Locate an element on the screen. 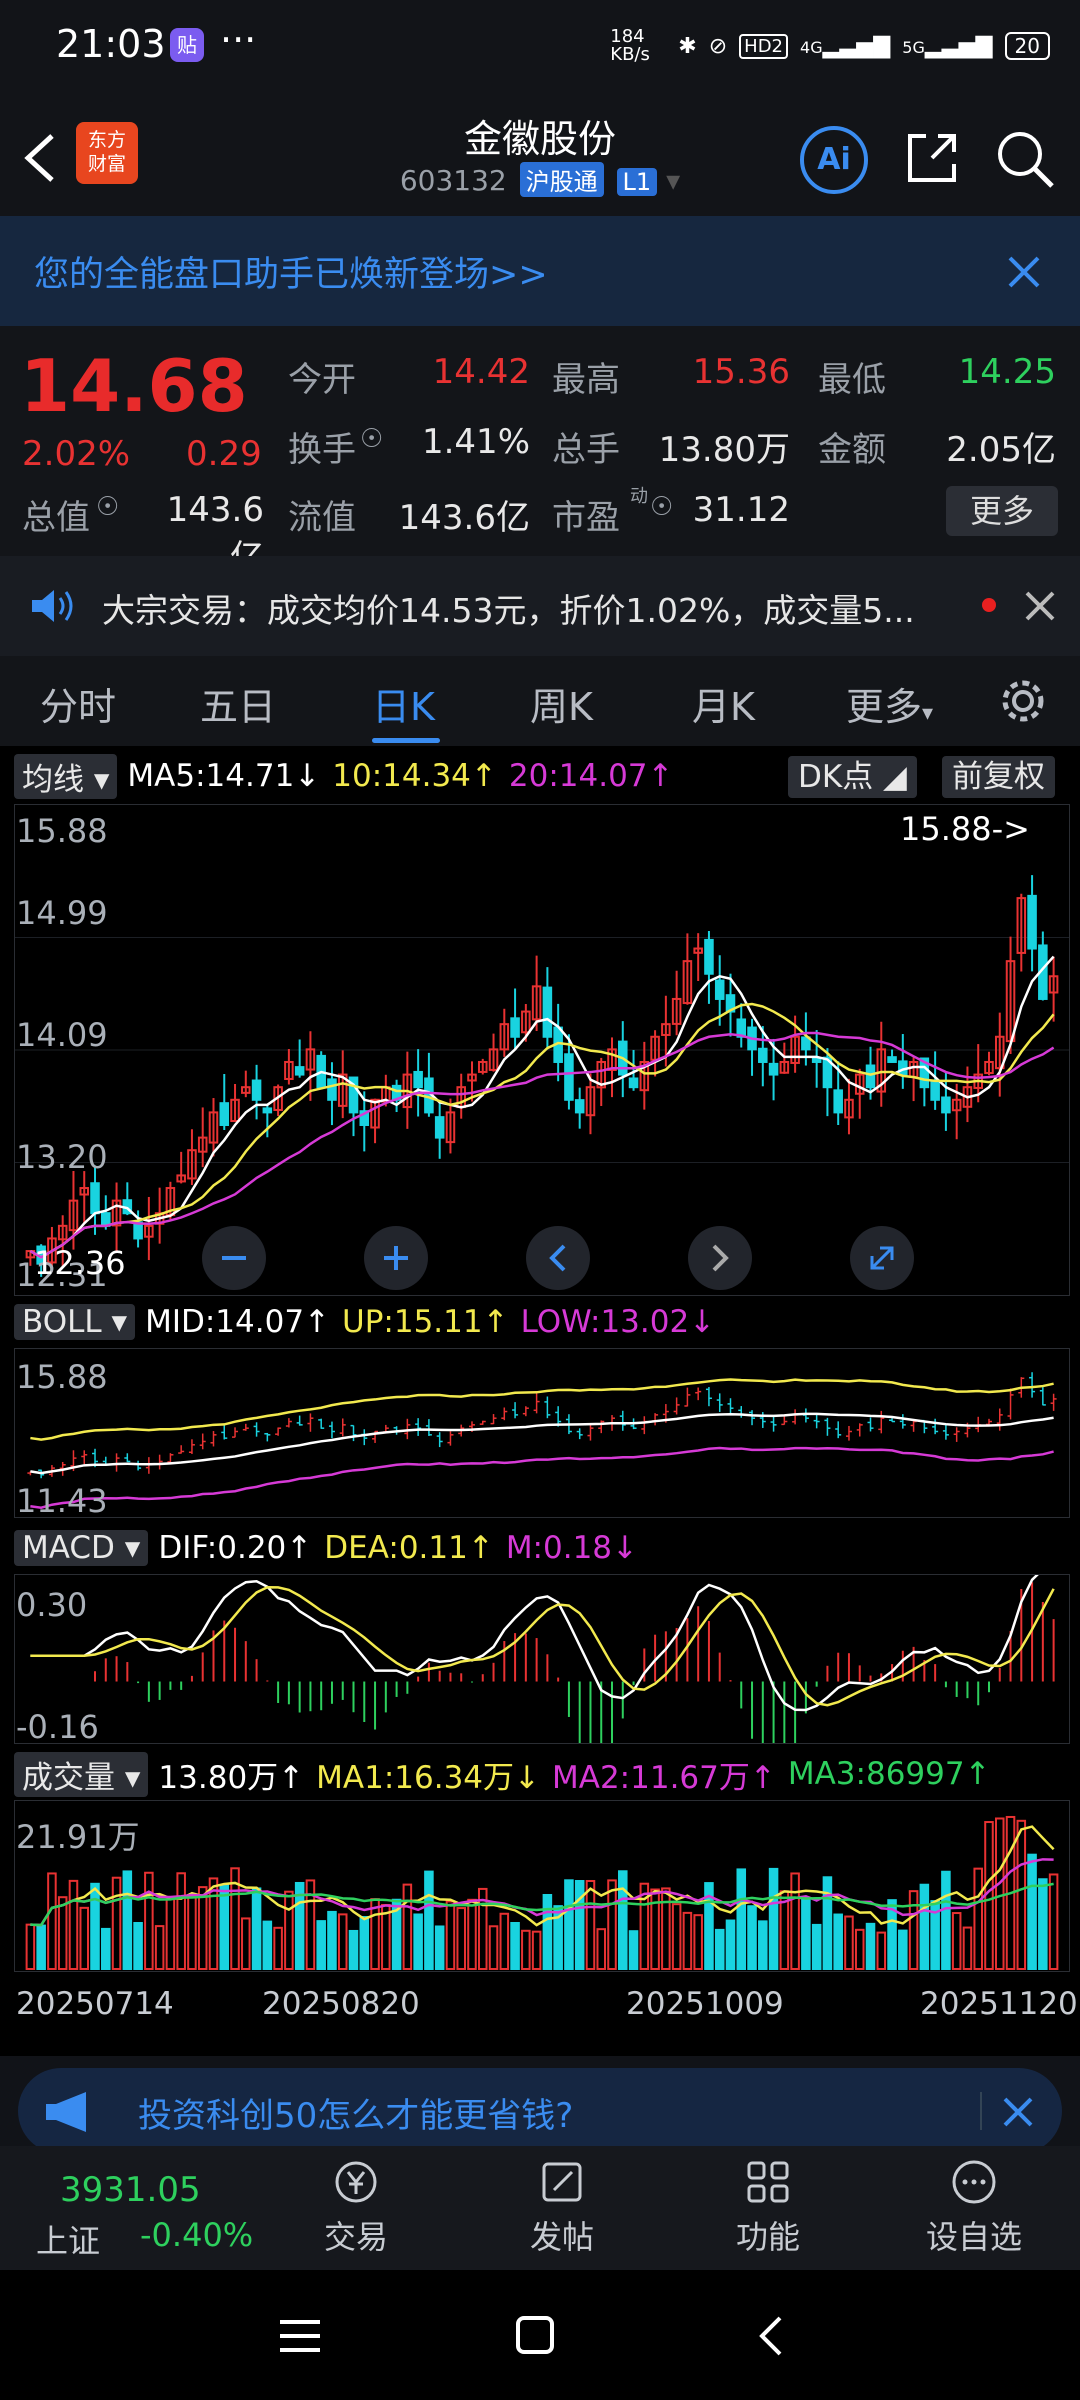 Image resolution: width=1080 pixels, height=2400 pixels. boll-chart is located at coordinates (542, 1440).